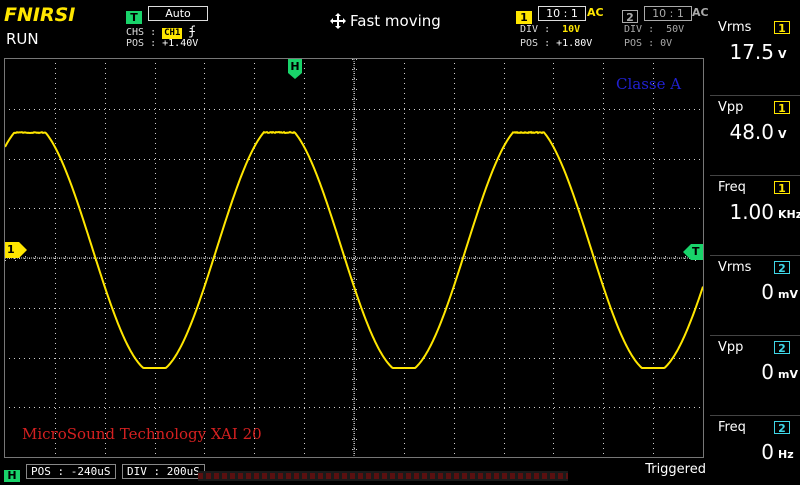 This screenshot has height=485, width=800. Describe the element at coordinates (535, 43) in the screenshot. I see `ch1-pos-label: POS :` at that location.